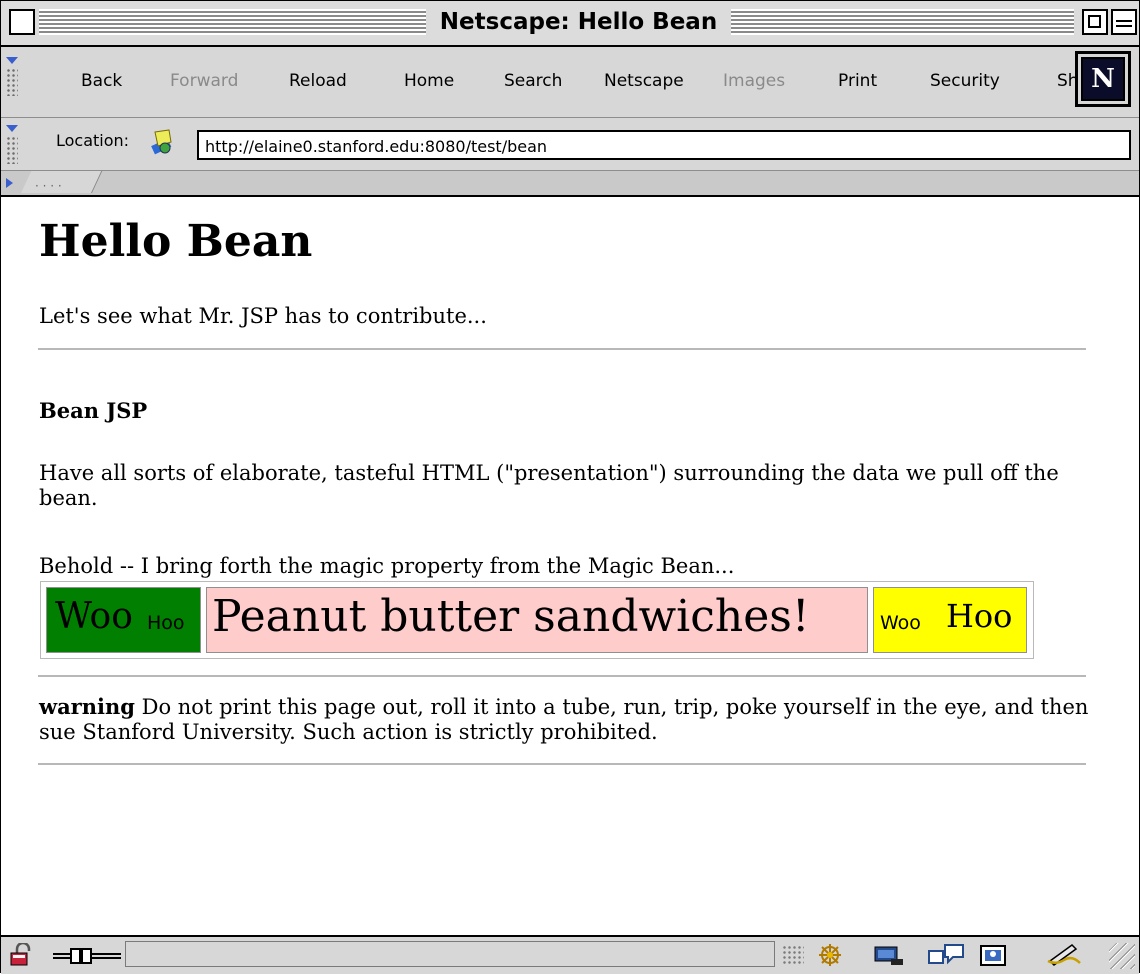 The image size is (1140, 974). I want to click on hoo-big-text: Hoo, so click(979, 616).